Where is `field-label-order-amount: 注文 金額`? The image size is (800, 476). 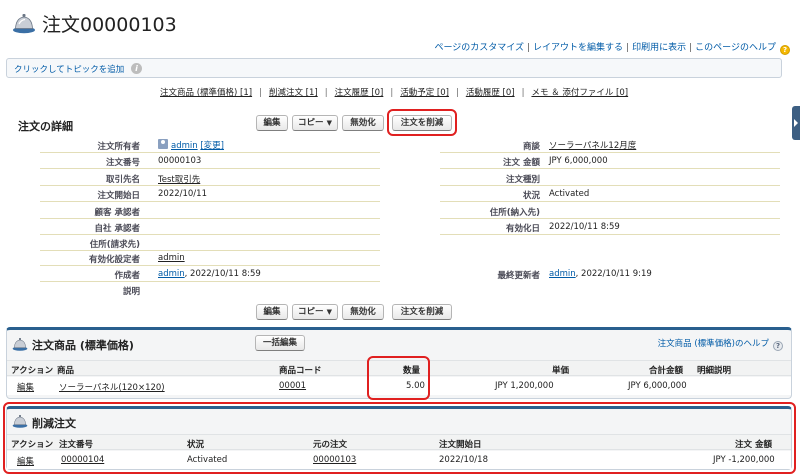
field-label-order-amount: 注文 金額 is located at coordinates (521, 163).